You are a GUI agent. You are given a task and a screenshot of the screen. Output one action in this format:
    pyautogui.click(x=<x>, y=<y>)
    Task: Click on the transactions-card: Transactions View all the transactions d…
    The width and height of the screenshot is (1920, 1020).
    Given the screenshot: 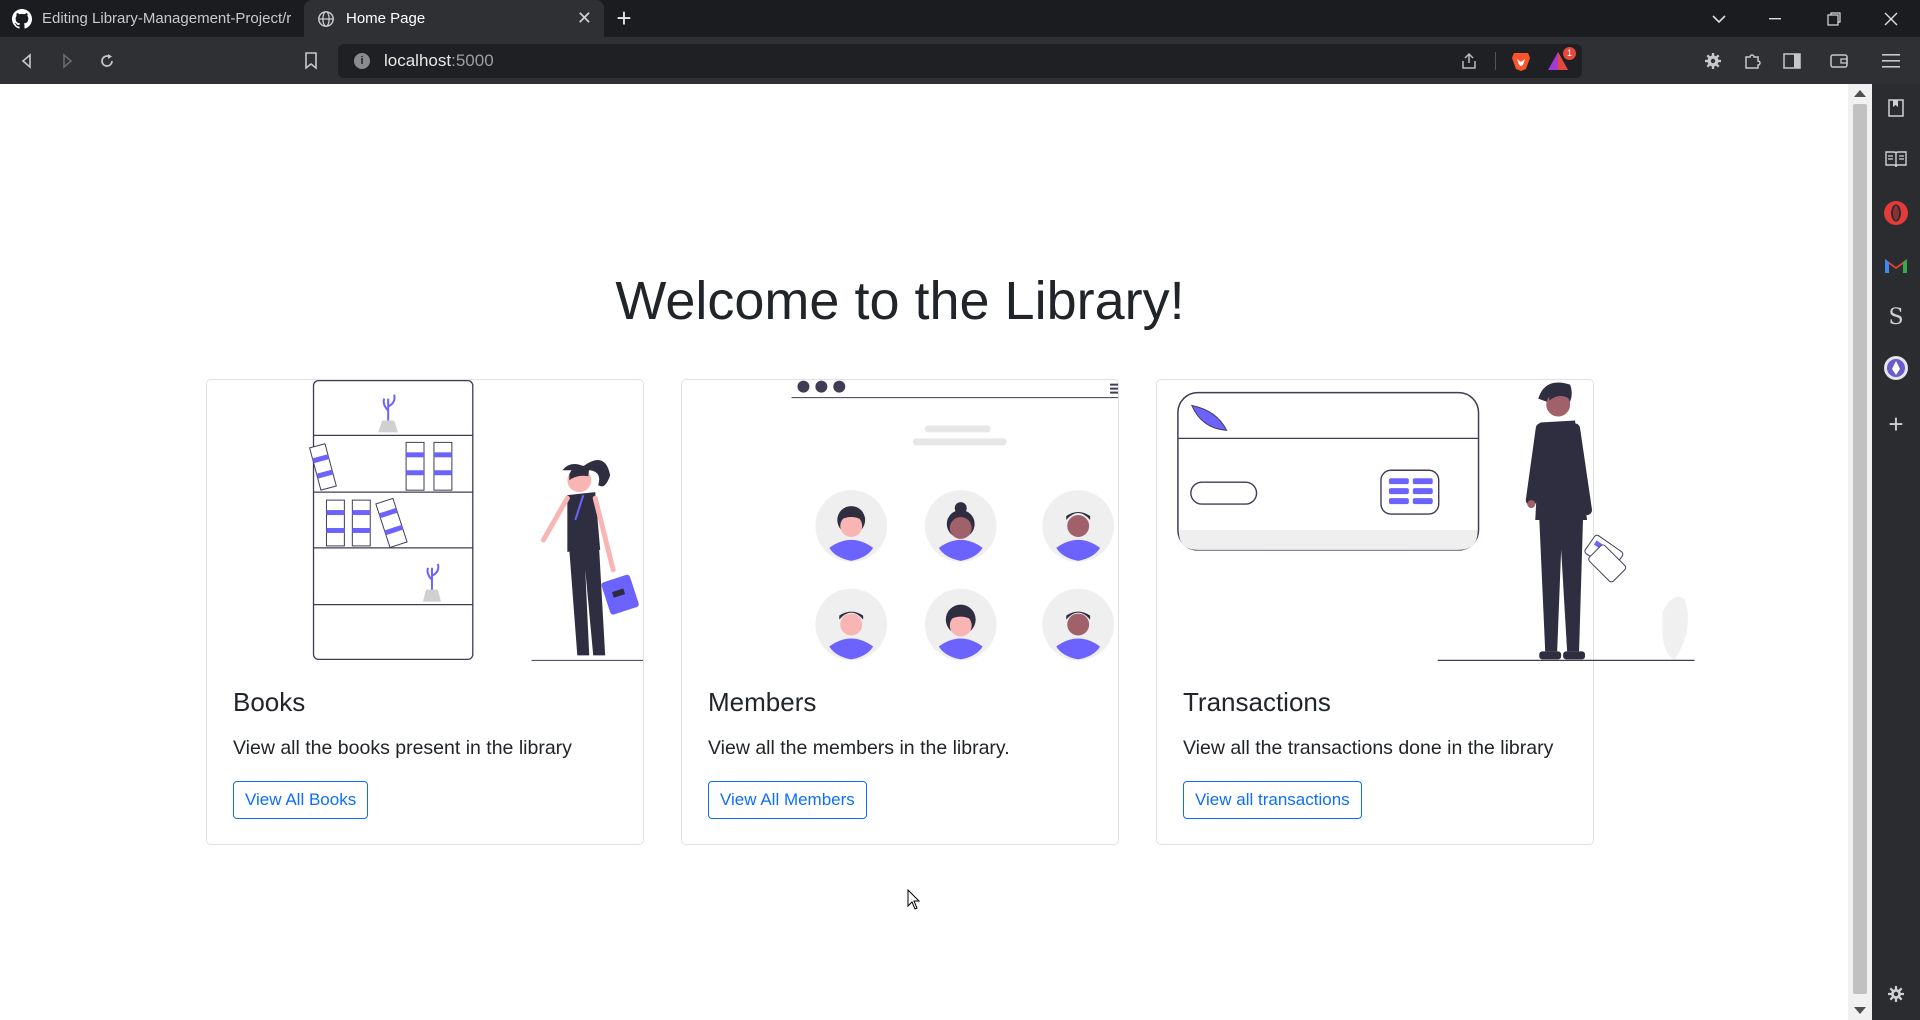 What is the action you would take?
    pyautogui.click(x=1425, y=612)
    